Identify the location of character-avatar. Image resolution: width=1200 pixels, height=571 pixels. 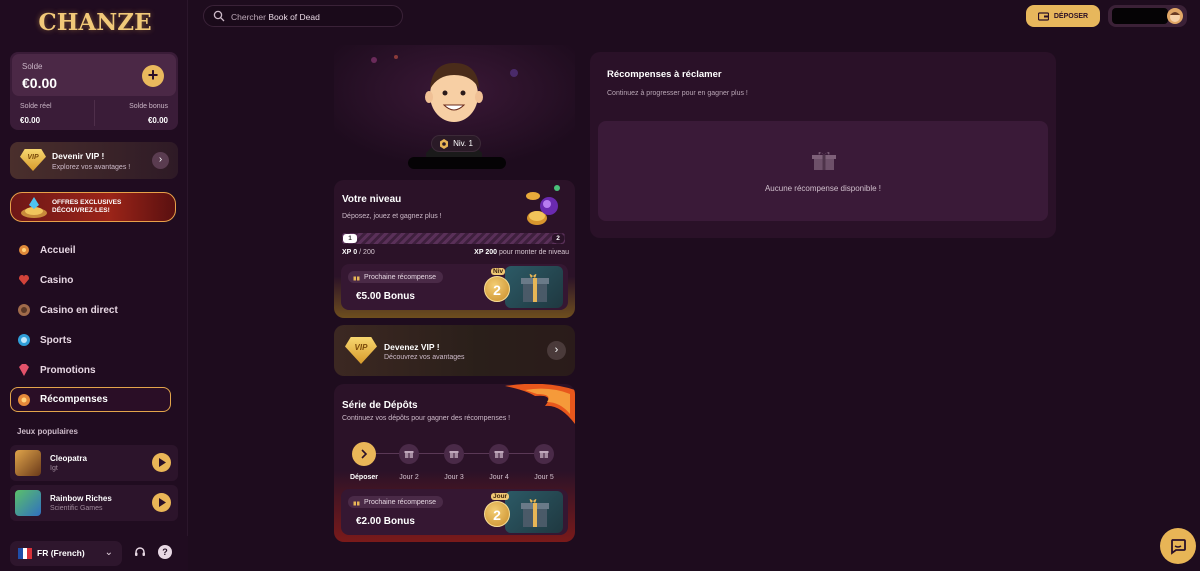
(454, 110).